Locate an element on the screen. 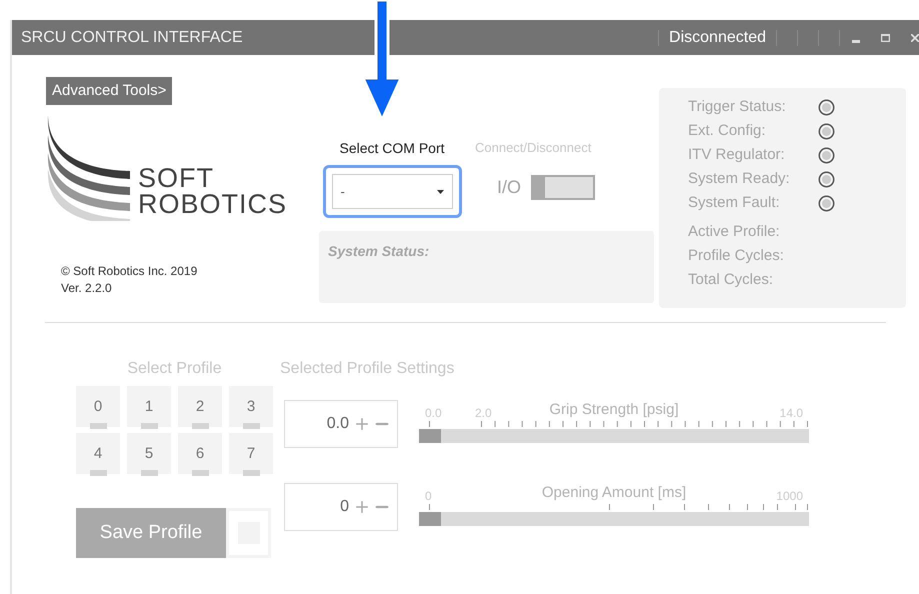 This screenshot has width=919, height=594. slider-title: Opening Amount [ms] is located at coordinates (614, 493).